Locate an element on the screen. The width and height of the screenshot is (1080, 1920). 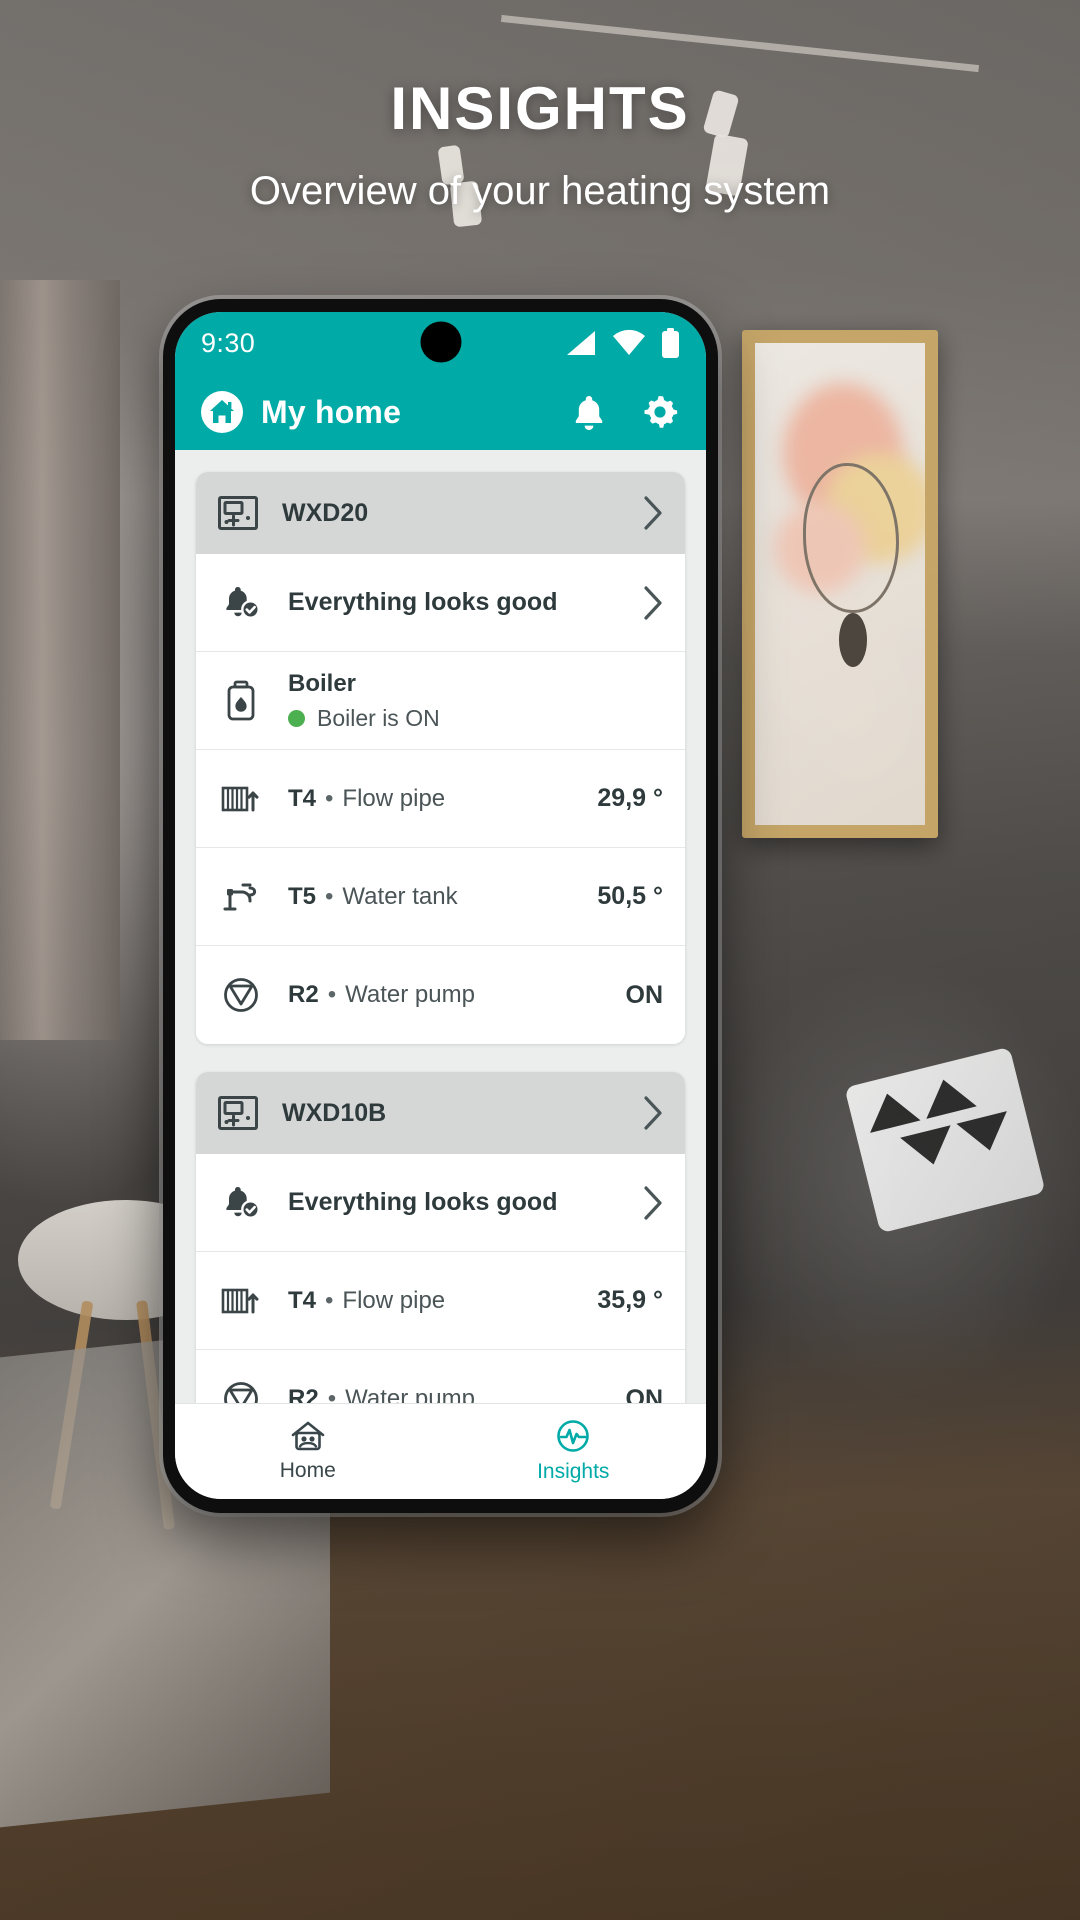
curtain is located at coordinates (60, 660).